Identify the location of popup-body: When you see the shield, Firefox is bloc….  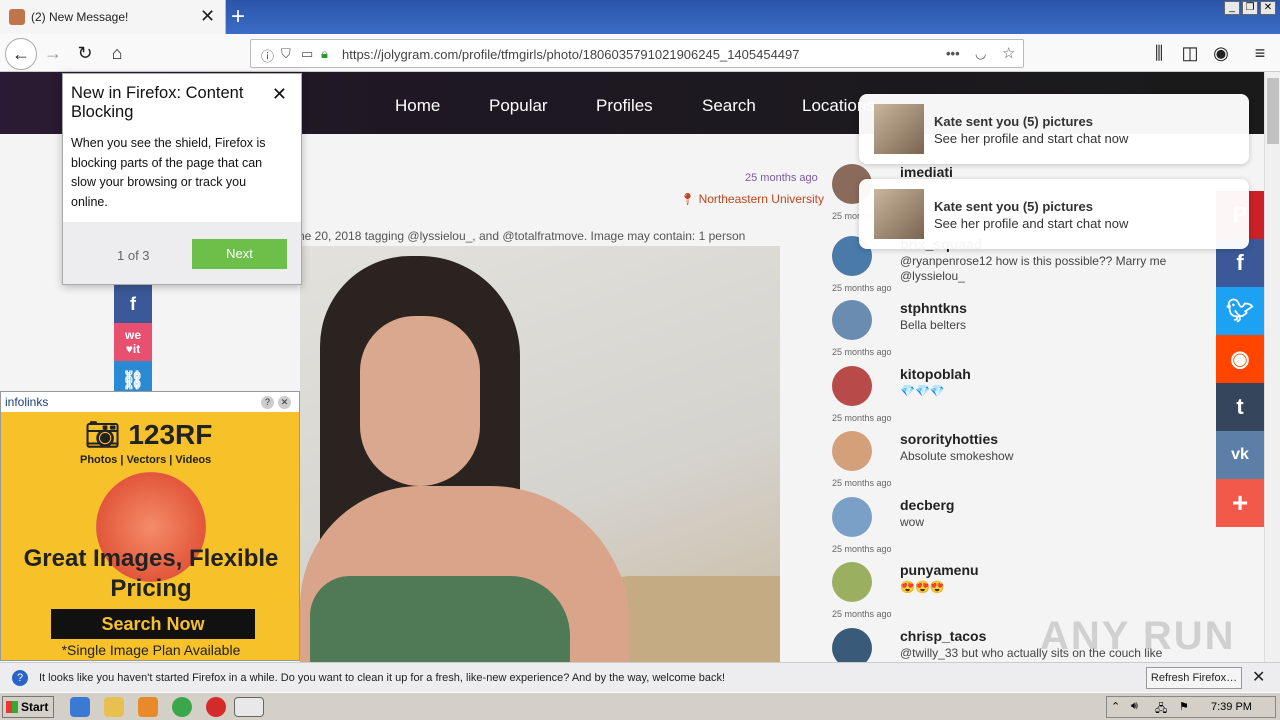
(168, 172).